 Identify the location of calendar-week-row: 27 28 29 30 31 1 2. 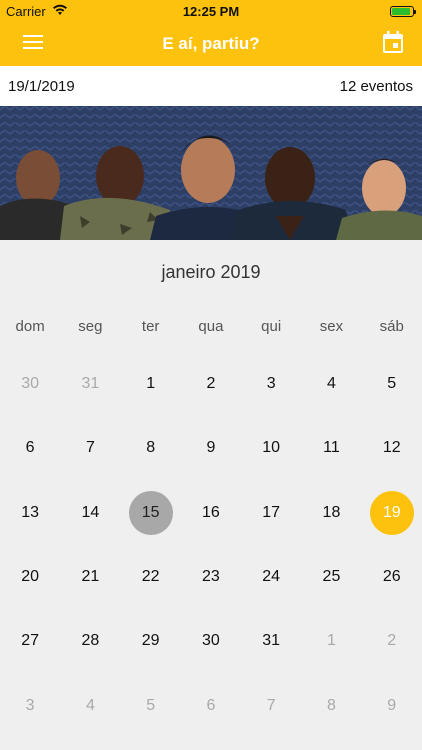
(211, 641).